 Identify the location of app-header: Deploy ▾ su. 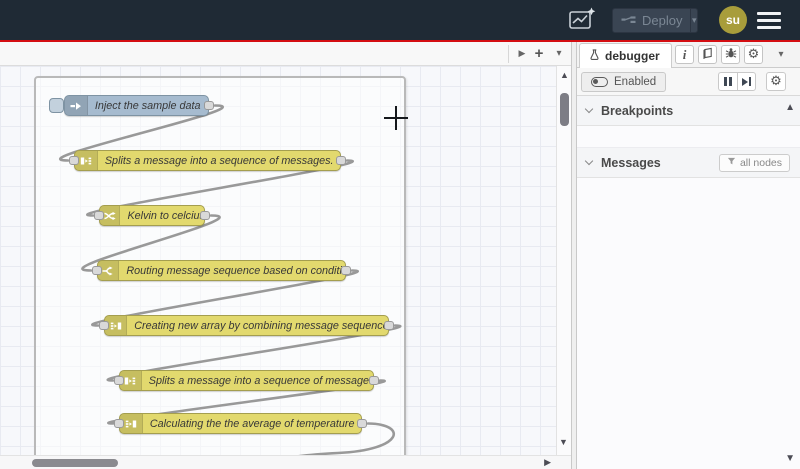
(400, 20).